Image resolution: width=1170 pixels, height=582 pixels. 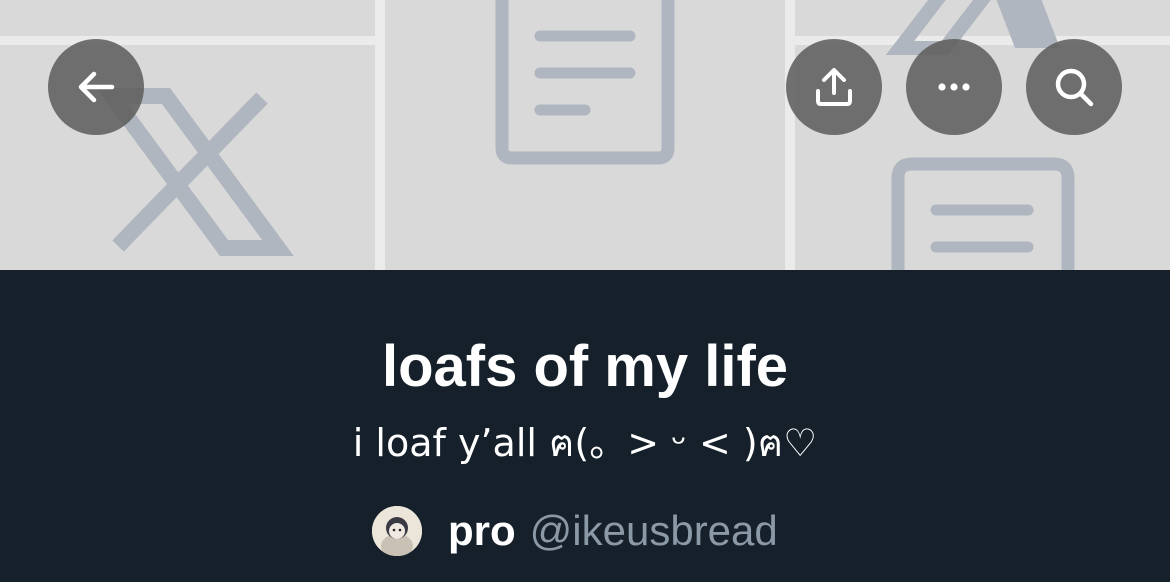 I want to click on share-button, so click(x=834, y=87).